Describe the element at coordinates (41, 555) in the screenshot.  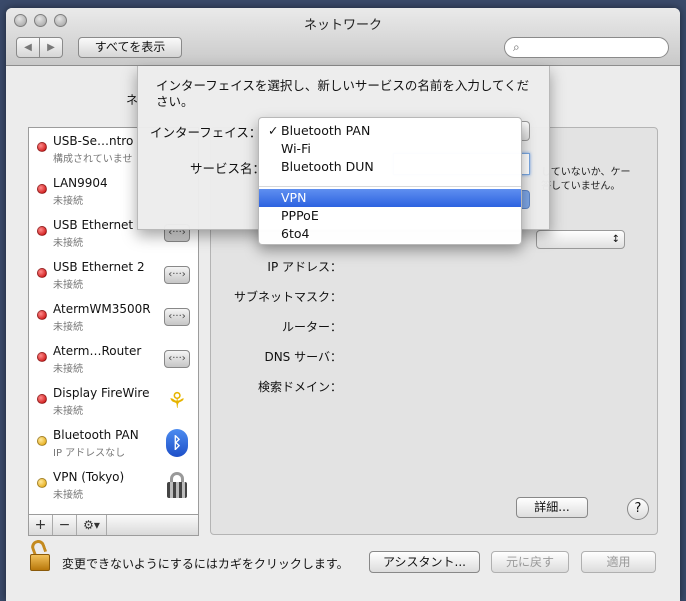
I see `unlocked-padlock-icon` at that location.